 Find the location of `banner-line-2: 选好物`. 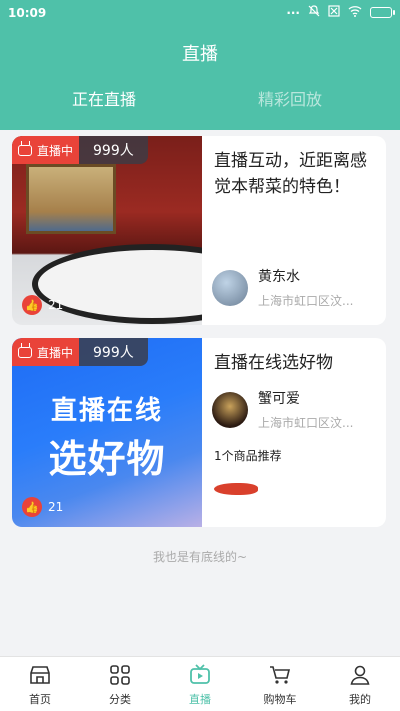

banner-line-2: 选好物 is located at coordinates (107, 459).